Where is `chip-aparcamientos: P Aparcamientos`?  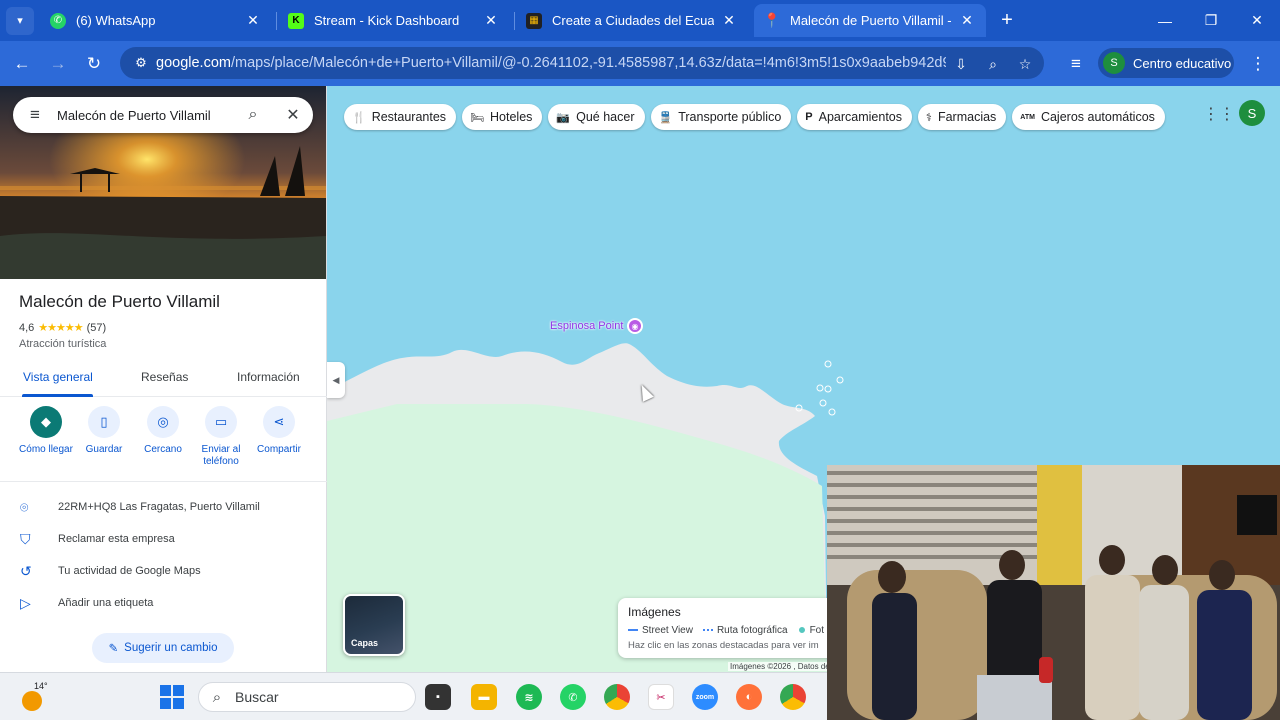 chip-aparcamientos: P Aparcamientos is located at coordinates (854, 117).